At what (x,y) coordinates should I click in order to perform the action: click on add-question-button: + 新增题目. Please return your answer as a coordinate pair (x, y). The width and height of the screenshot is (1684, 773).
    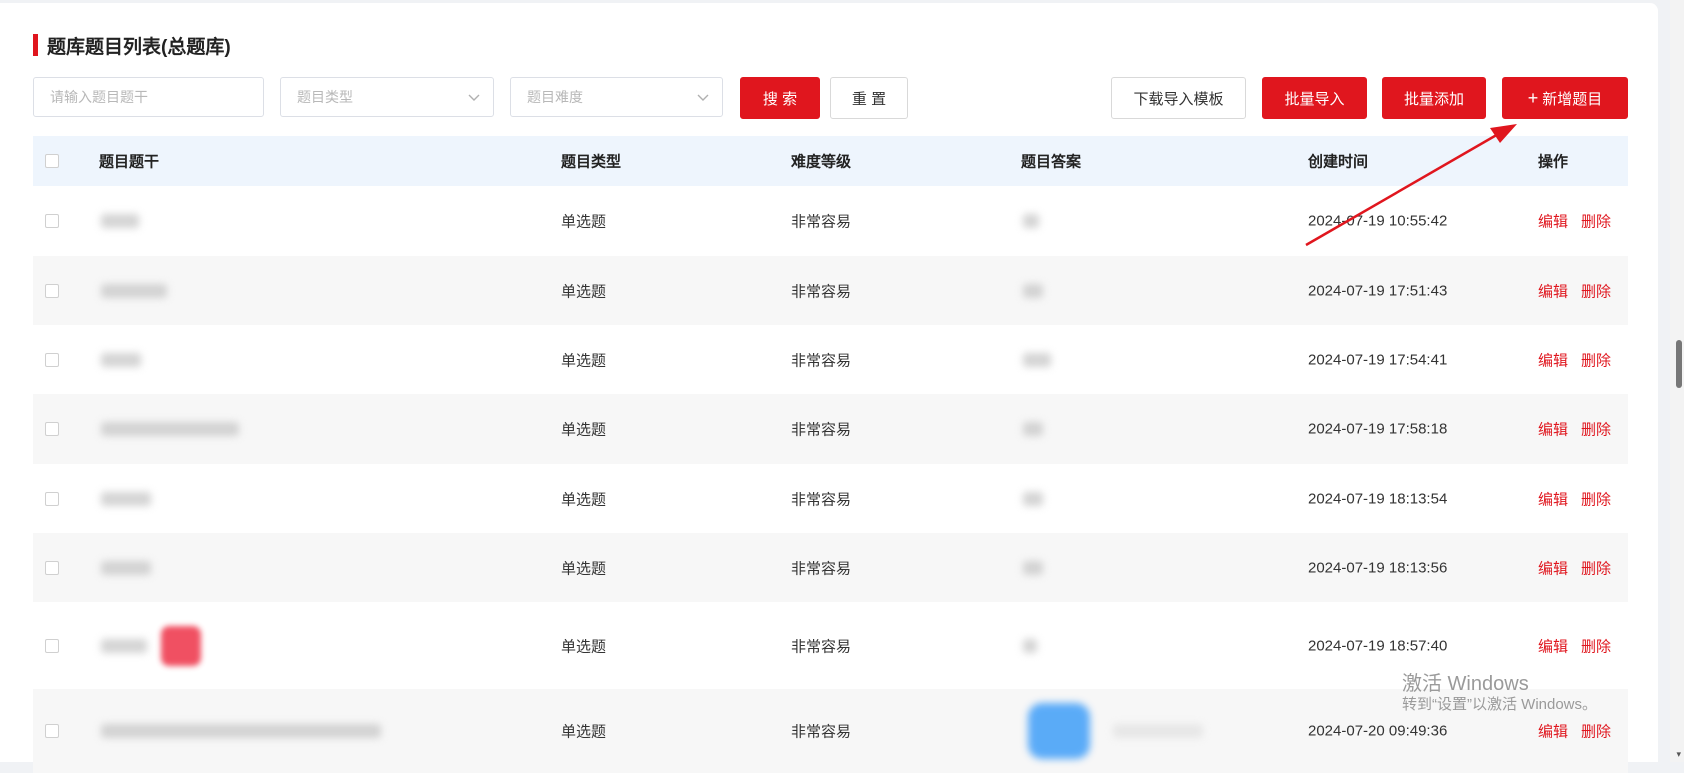
    Looking at the image, I should click on (1565, 98).